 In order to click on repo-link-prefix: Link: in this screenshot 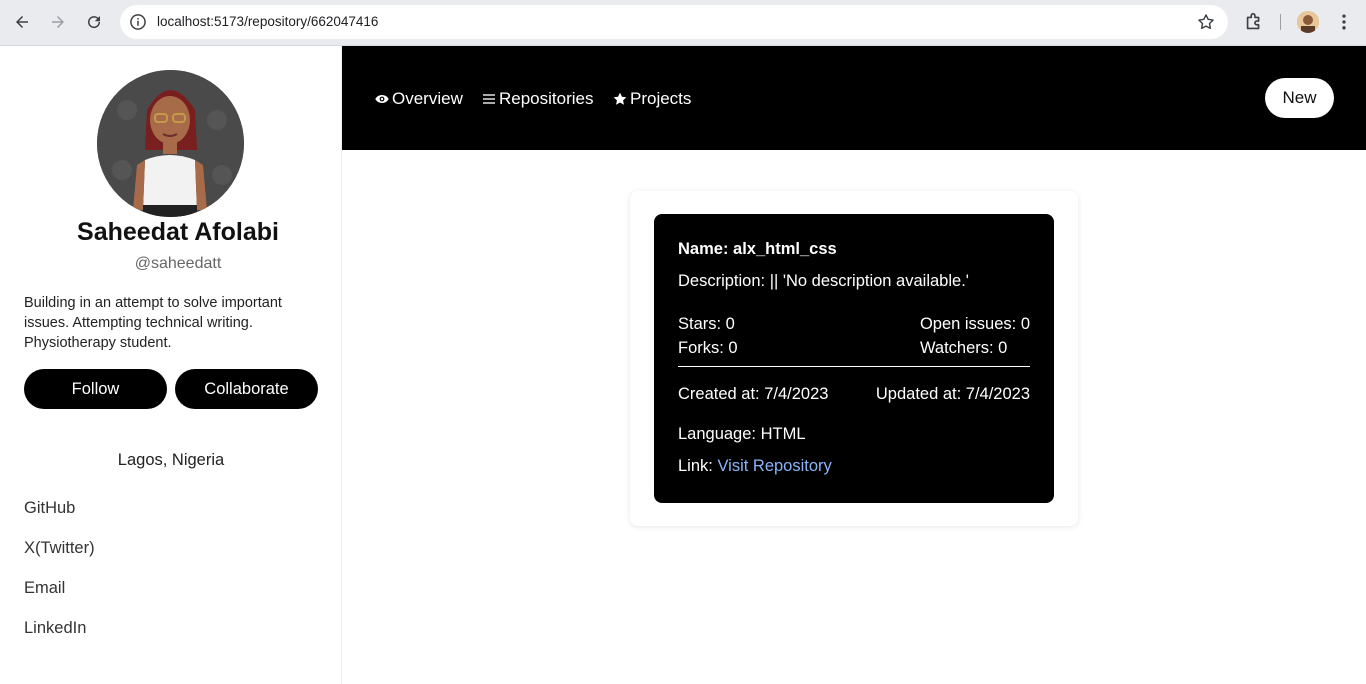, I will do `click(695, 466)`.